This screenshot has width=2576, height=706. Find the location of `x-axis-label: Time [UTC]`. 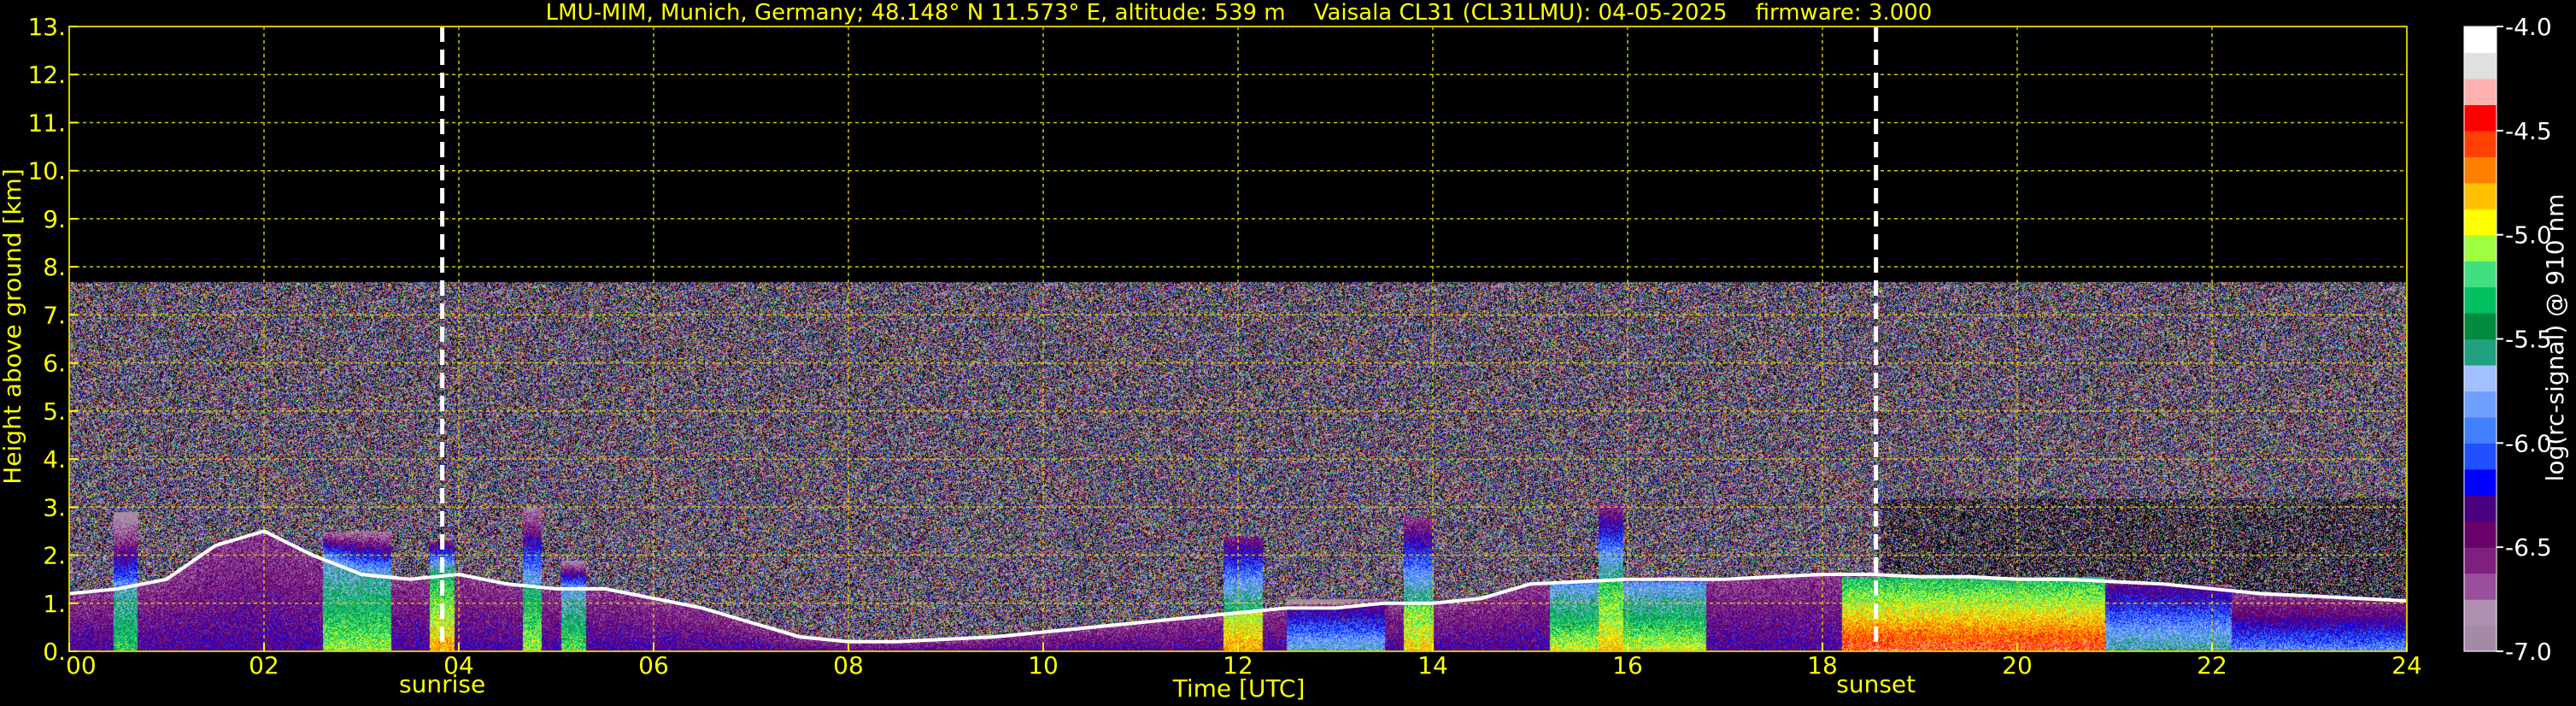

x-axis-label: Time [UTC] is located at coordinates (1239, 688).